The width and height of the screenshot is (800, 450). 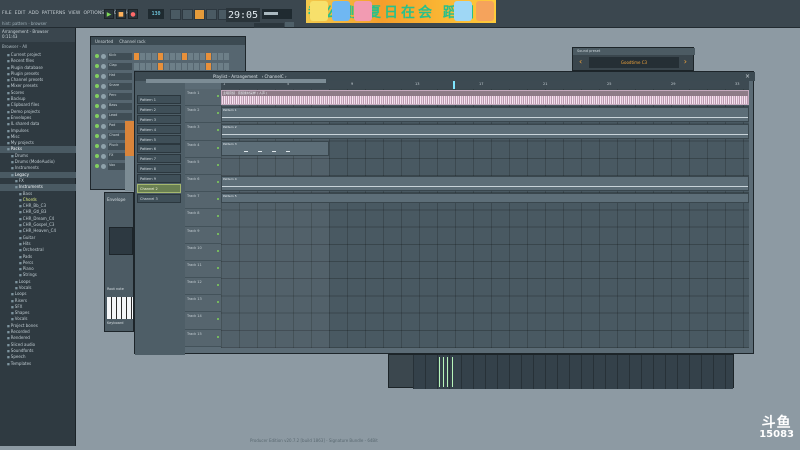 What do you see at coordinates (159, 159) in the screenshot?
I see `picker-item: Pattern 7` at bounding box center [159, 159].